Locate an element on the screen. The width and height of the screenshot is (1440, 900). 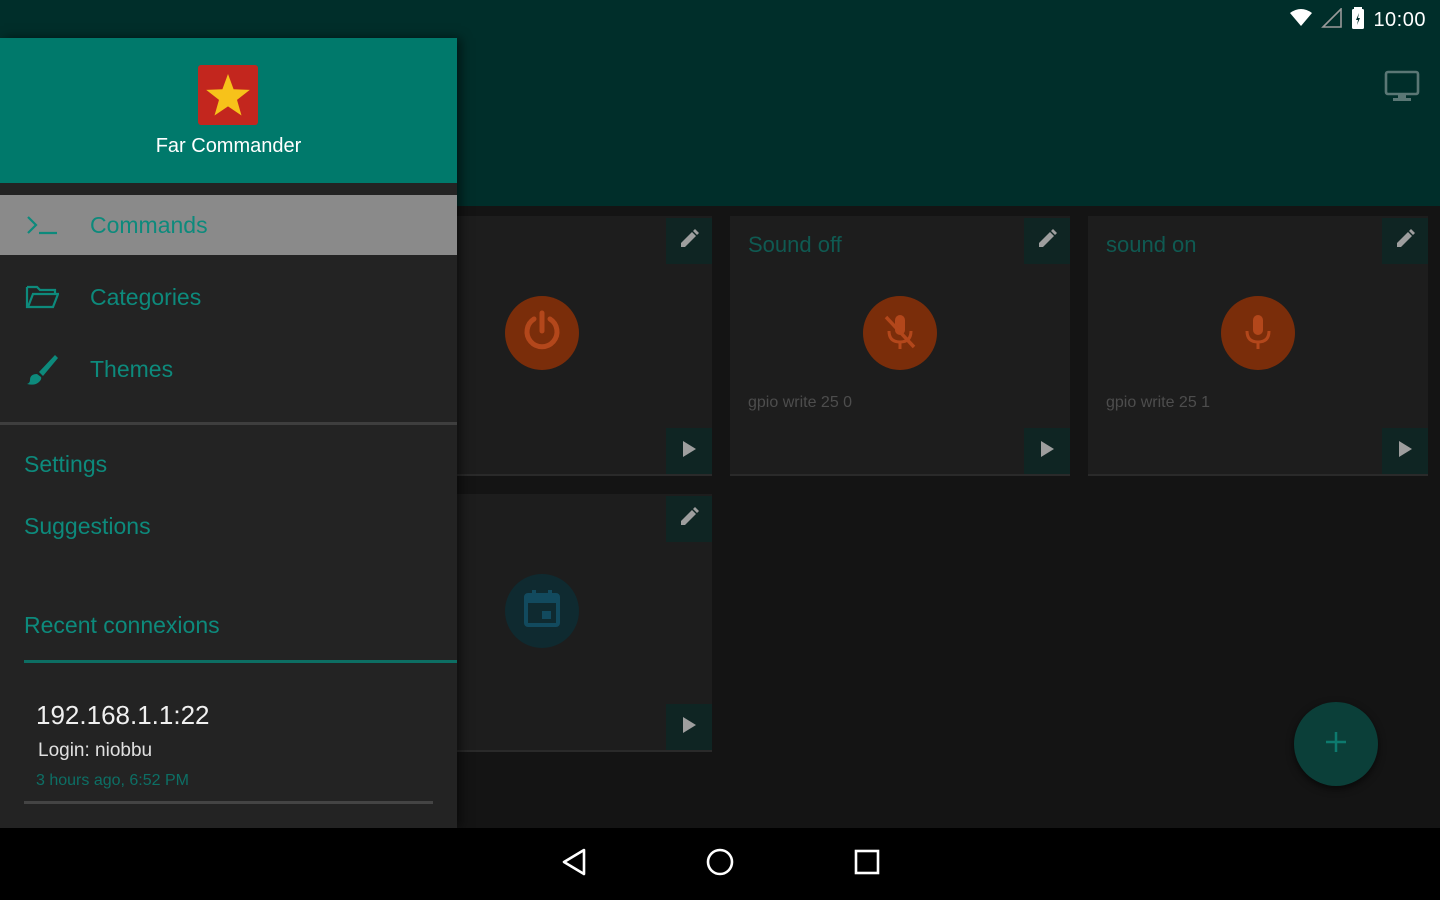
power-icon is located at coordinates (542, 333).